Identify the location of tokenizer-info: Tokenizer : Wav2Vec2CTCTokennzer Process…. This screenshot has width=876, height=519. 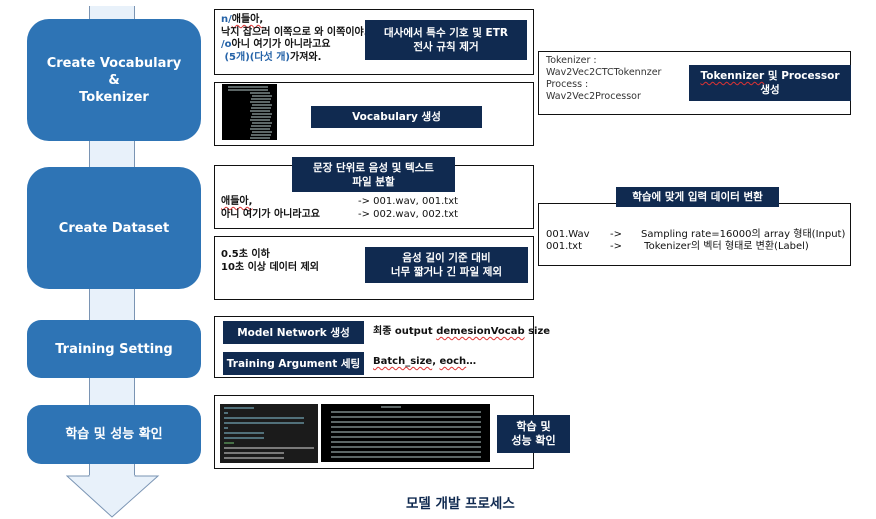
(604, 78).